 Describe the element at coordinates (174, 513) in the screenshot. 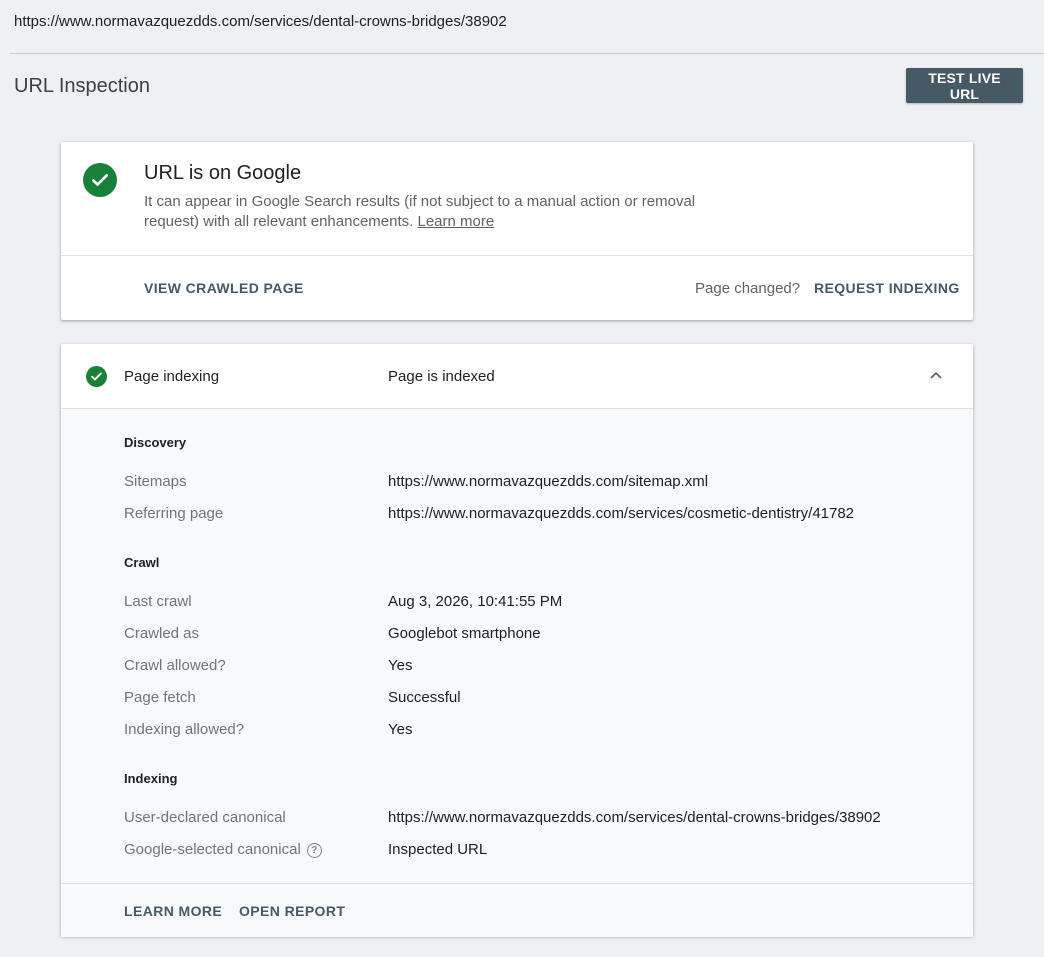

I see `referring-page-label: Referring page` at that location.